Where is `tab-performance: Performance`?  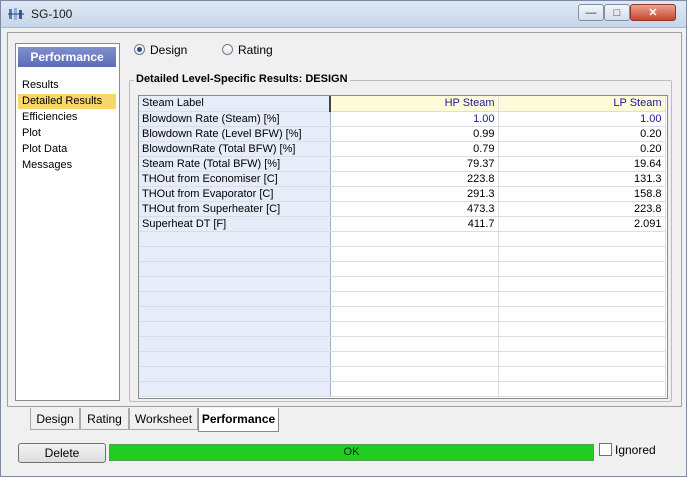 tab-performance: Performance is located at coordinates (238, 420).